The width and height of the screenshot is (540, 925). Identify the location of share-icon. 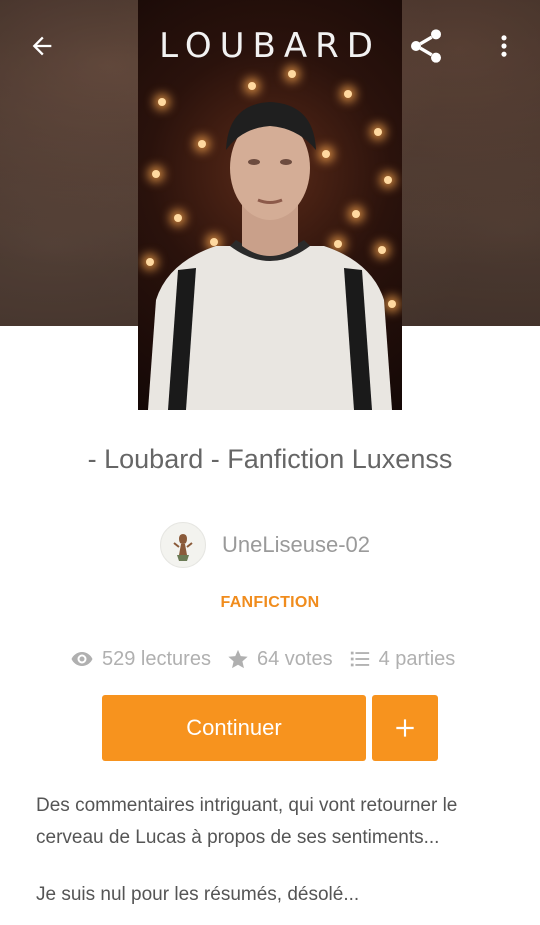
(426, 46).